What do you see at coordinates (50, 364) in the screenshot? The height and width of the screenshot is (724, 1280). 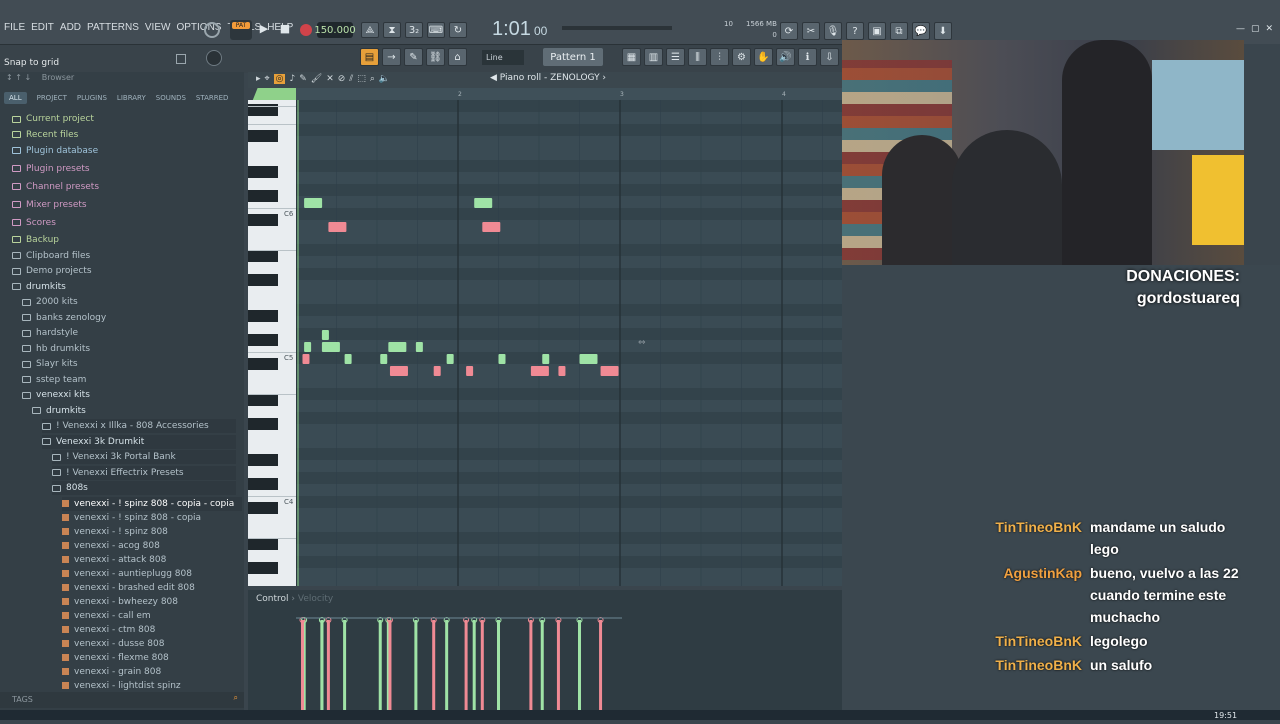 I see `browser-folder: Slayr kits` at bounding box center [50, 364].